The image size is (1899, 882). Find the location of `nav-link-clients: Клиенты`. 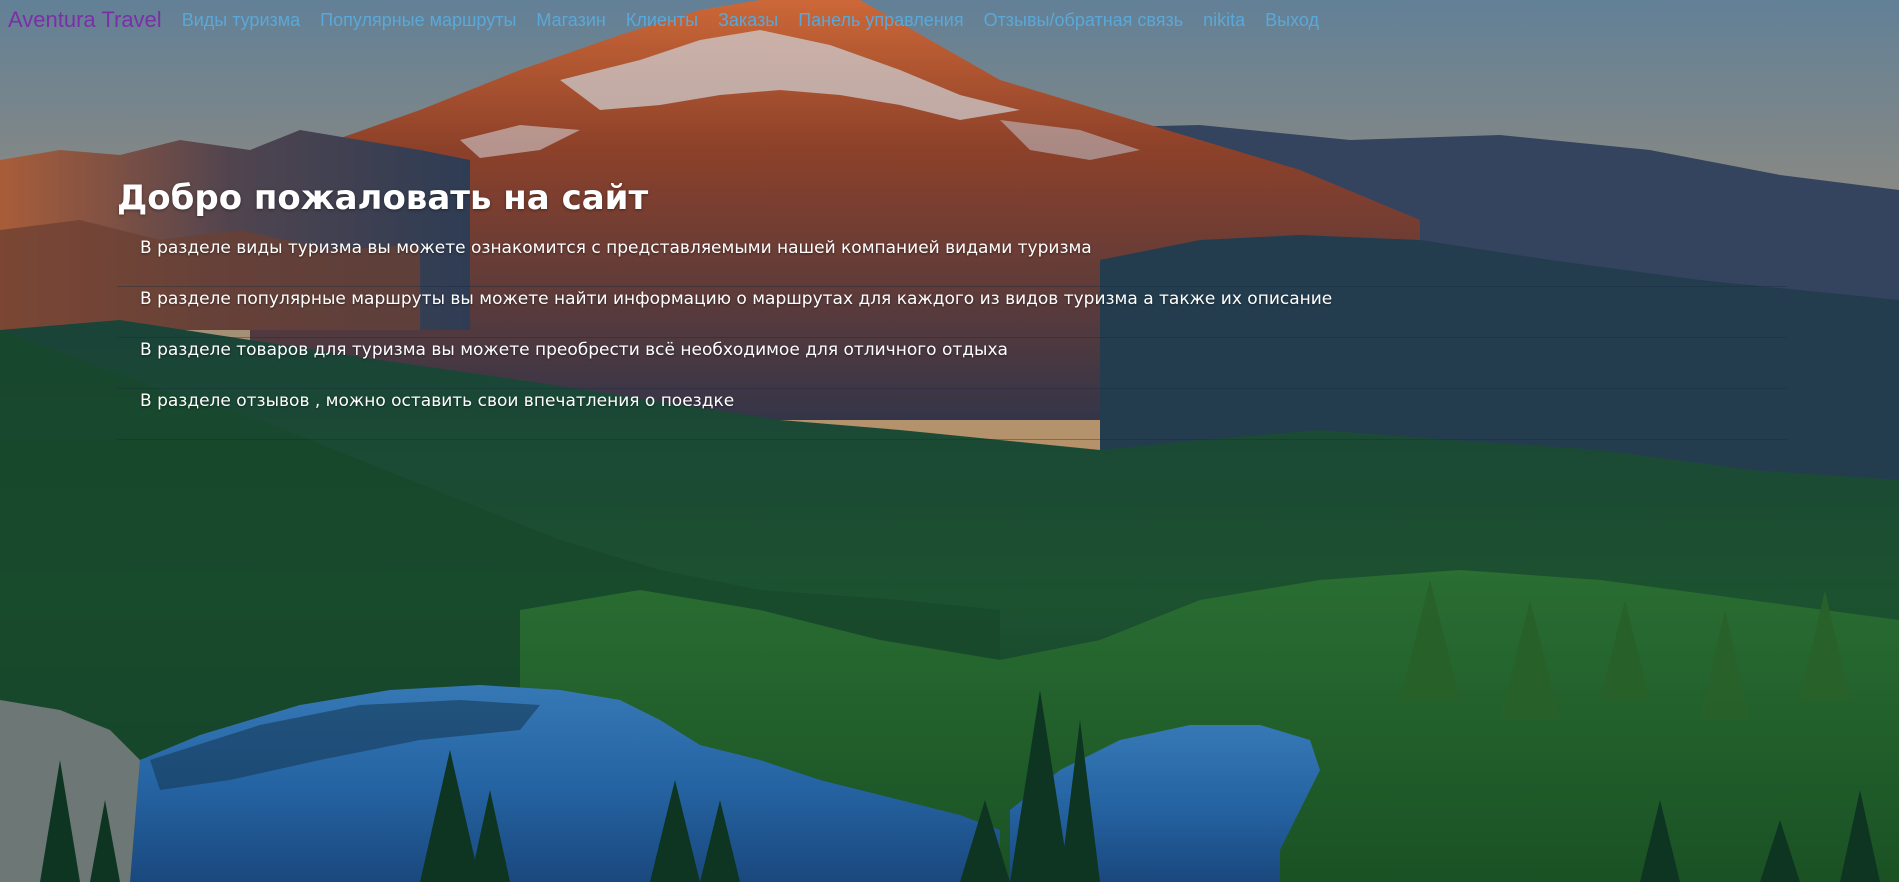

nav-link-clients: Клиенты is located at coordinates (662, 20).